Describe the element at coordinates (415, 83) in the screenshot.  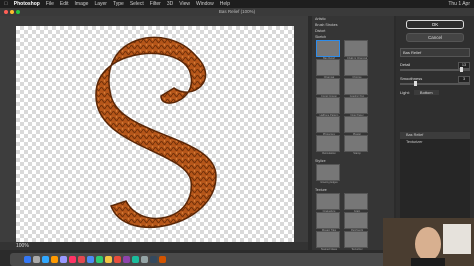
I see `smoothness-slider-handle` at that location.